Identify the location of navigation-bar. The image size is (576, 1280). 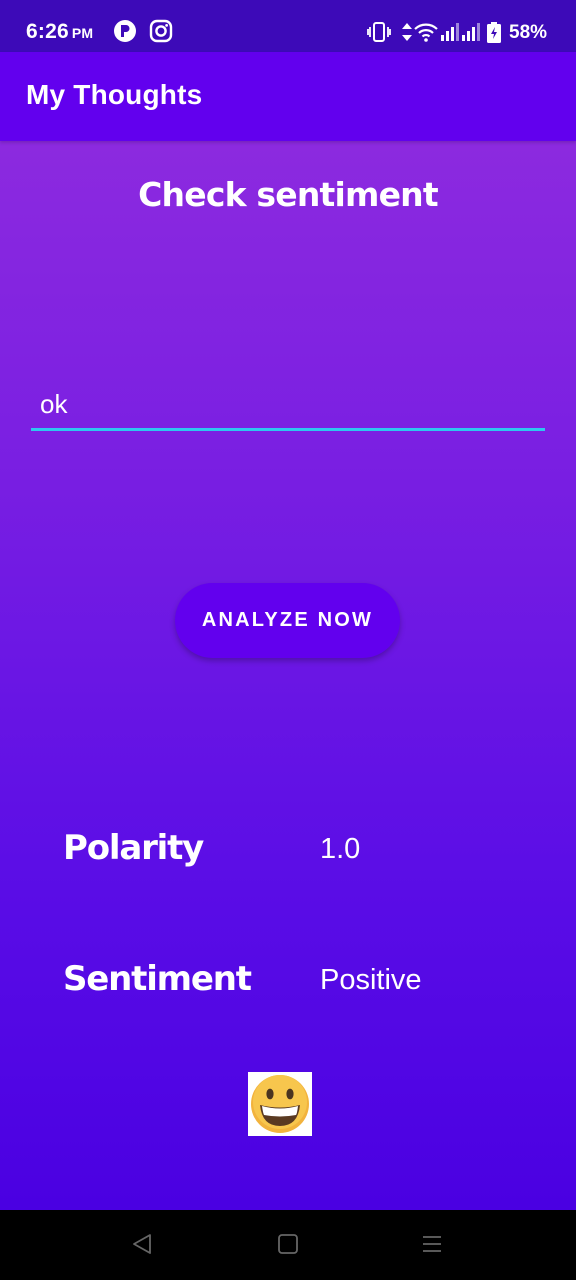
(288, 1245).